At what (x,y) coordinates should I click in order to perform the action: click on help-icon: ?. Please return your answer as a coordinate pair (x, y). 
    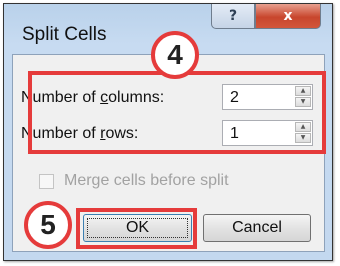
    Looking at the image, I should click on (233, 16).